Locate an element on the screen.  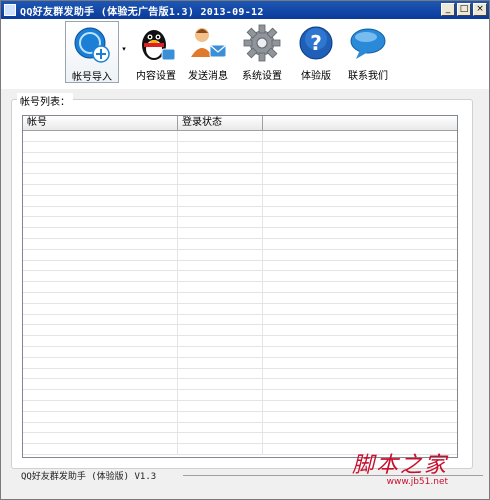
column-header-login-status: 登录状态 is located at coordinates (220, 123).